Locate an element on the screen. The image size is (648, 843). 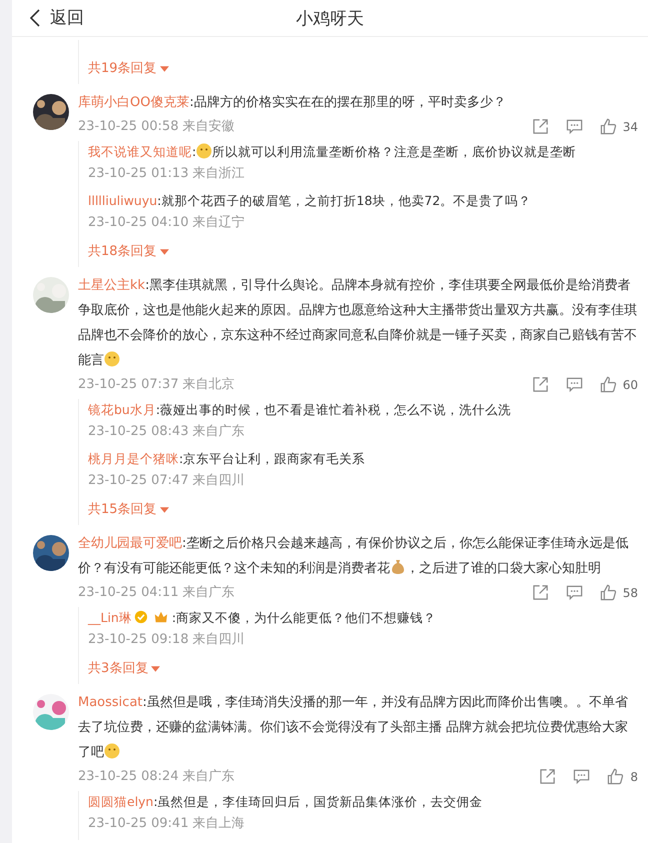
author-name: llllliuliwuyu is located at coordinates (123, 200).